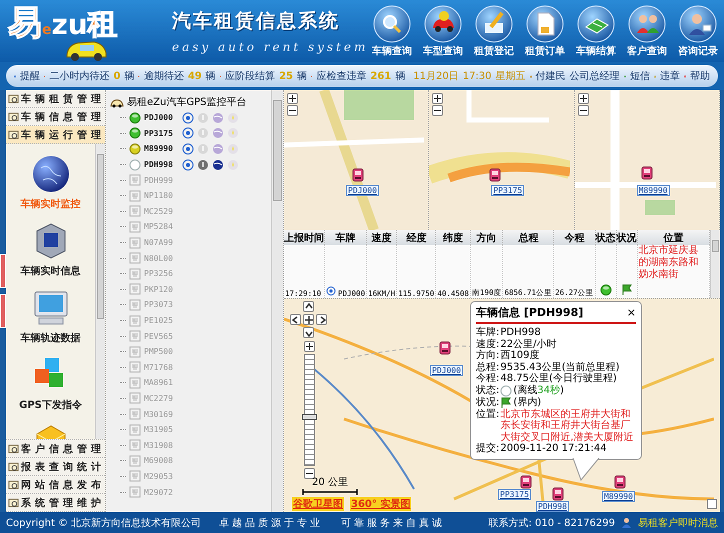 Image resolution: width=724 pixels, height=533 pixels. Describe the element at coordinates (55, 449) in the screenshot. I see `menu-section-header: 客户信息管理` at that location.